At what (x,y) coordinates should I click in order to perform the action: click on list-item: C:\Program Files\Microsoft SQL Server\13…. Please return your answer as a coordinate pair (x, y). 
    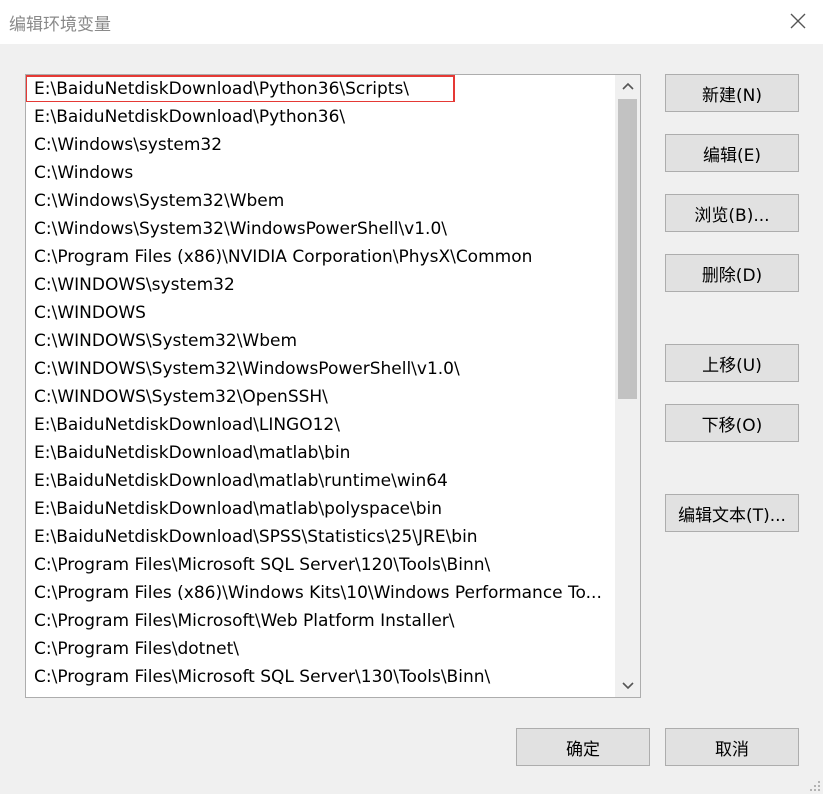
    Looking at the image, I should click on (320, 677).